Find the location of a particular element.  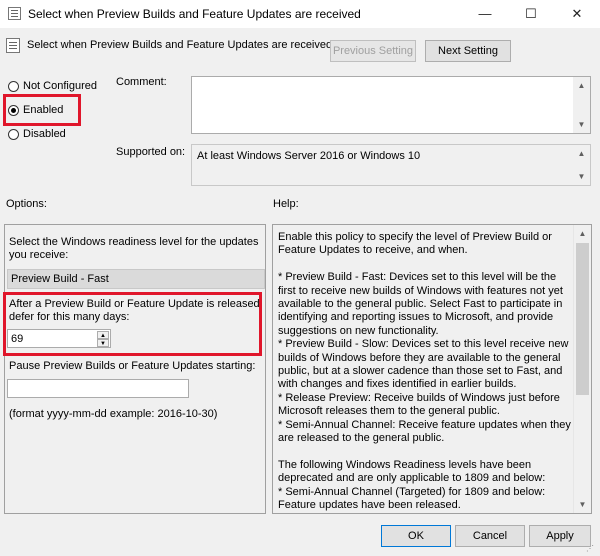

radio-enabled-circle is located at coordinates (13, 110).